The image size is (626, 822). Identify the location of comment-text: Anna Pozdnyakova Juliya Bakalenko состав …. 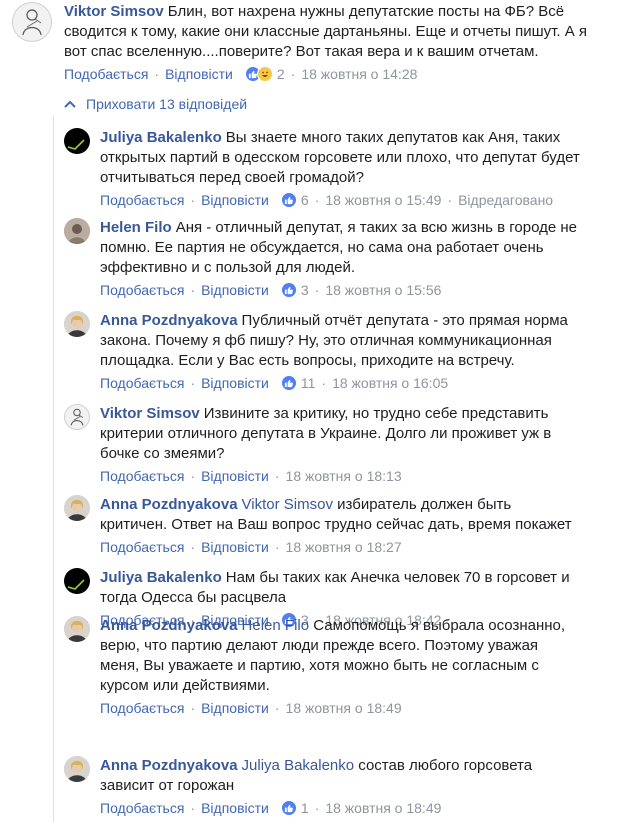
(340, 776).